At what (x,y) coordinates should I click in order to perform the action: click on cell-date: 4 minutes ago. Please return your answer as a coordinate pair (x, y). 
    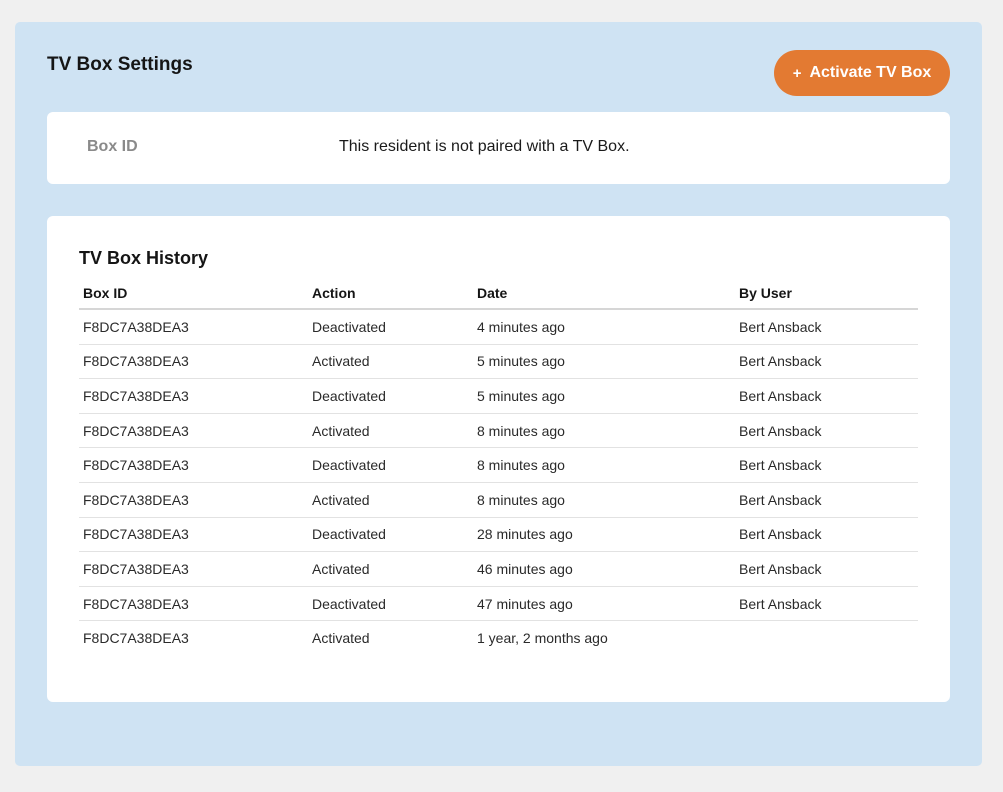
    Looking at the image, I should click on (604, 327).